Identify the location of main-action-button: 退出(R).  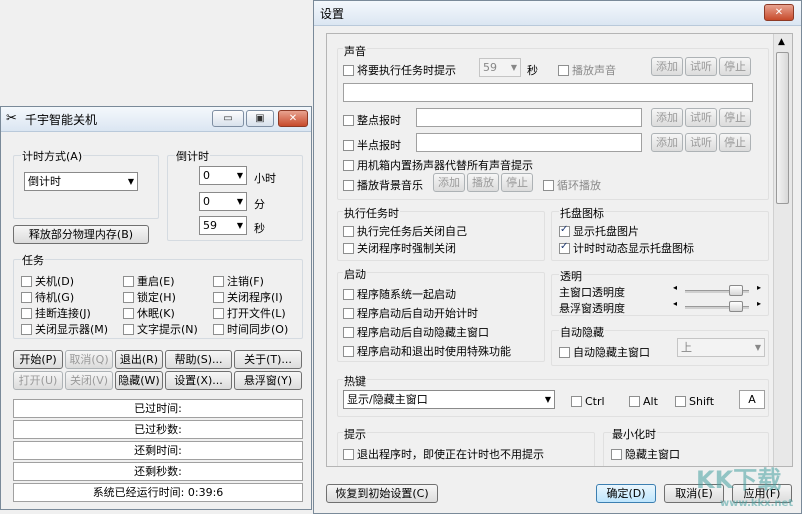
(139, 359).